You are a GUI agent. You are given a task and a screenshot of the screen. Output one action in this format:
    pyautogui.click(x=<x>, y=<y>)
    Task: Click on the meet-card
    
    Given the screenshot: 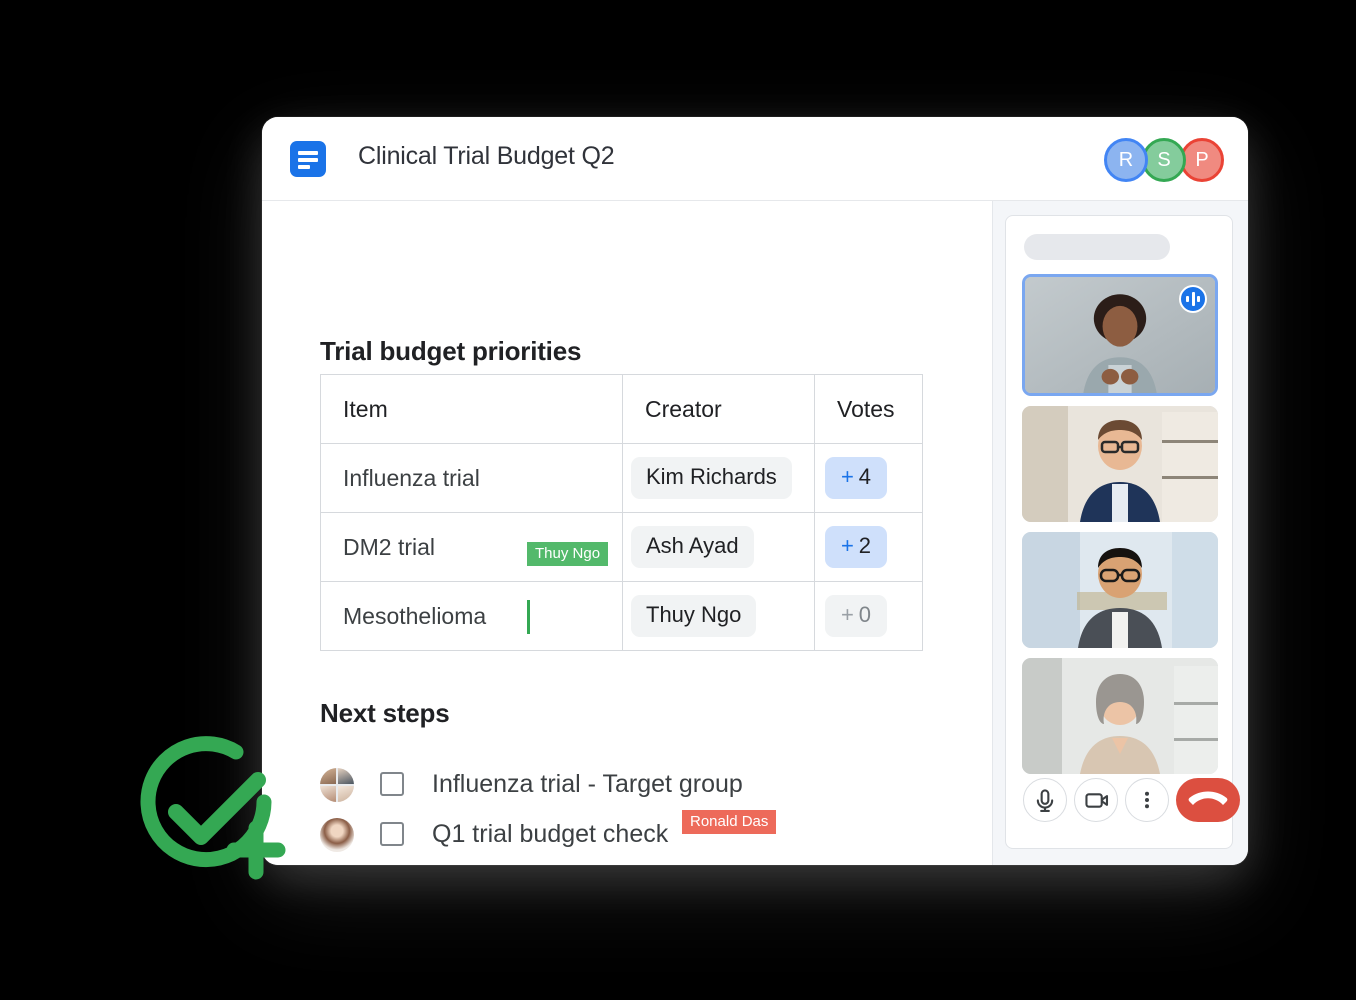 What is the action you would take?
    pyautogui.click(x=1122, y=532)
    